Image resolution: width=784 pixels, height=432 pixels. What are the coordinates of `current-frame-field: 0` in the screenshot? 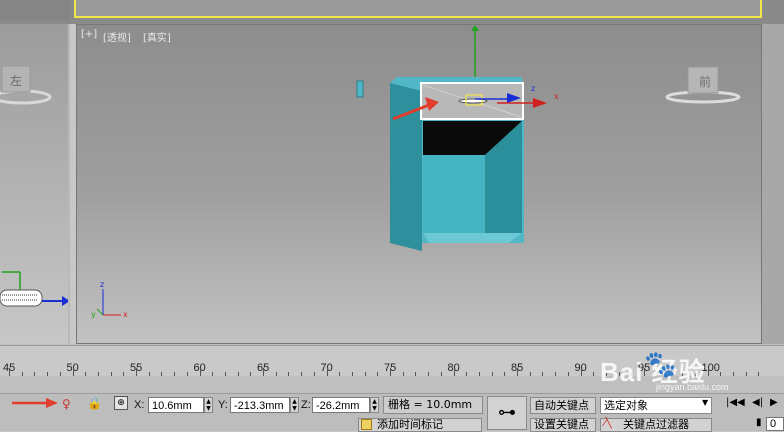 It's located at (775, 424).